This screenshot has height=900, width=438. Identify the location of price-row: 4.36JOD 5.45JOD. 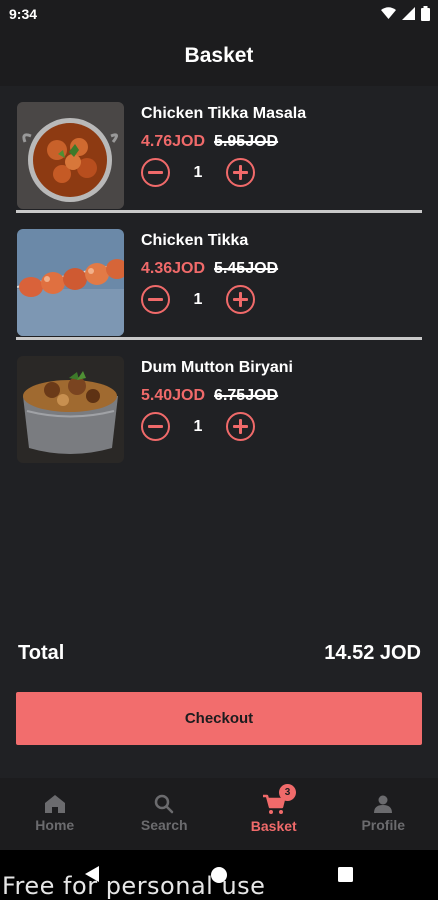
(209, 269).